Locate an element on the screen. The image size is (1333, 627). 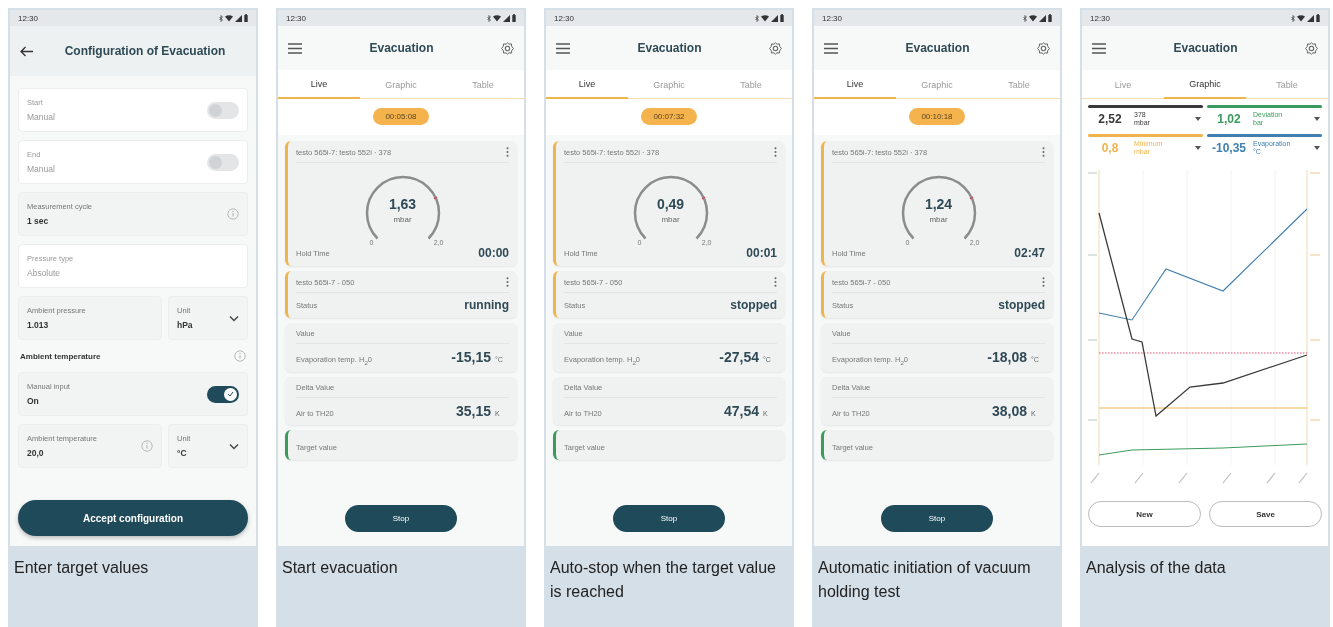
caption-text: Auto-stop when the target value is reached is located at coordinates (663, 580).